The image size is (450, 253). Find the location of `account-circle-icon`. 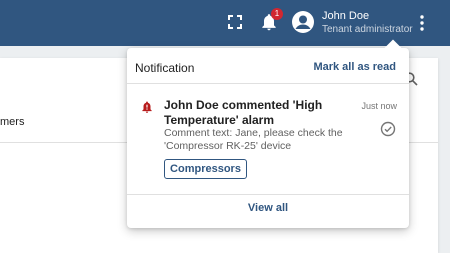

account-circle-icon is located at coordinates (303, 22).